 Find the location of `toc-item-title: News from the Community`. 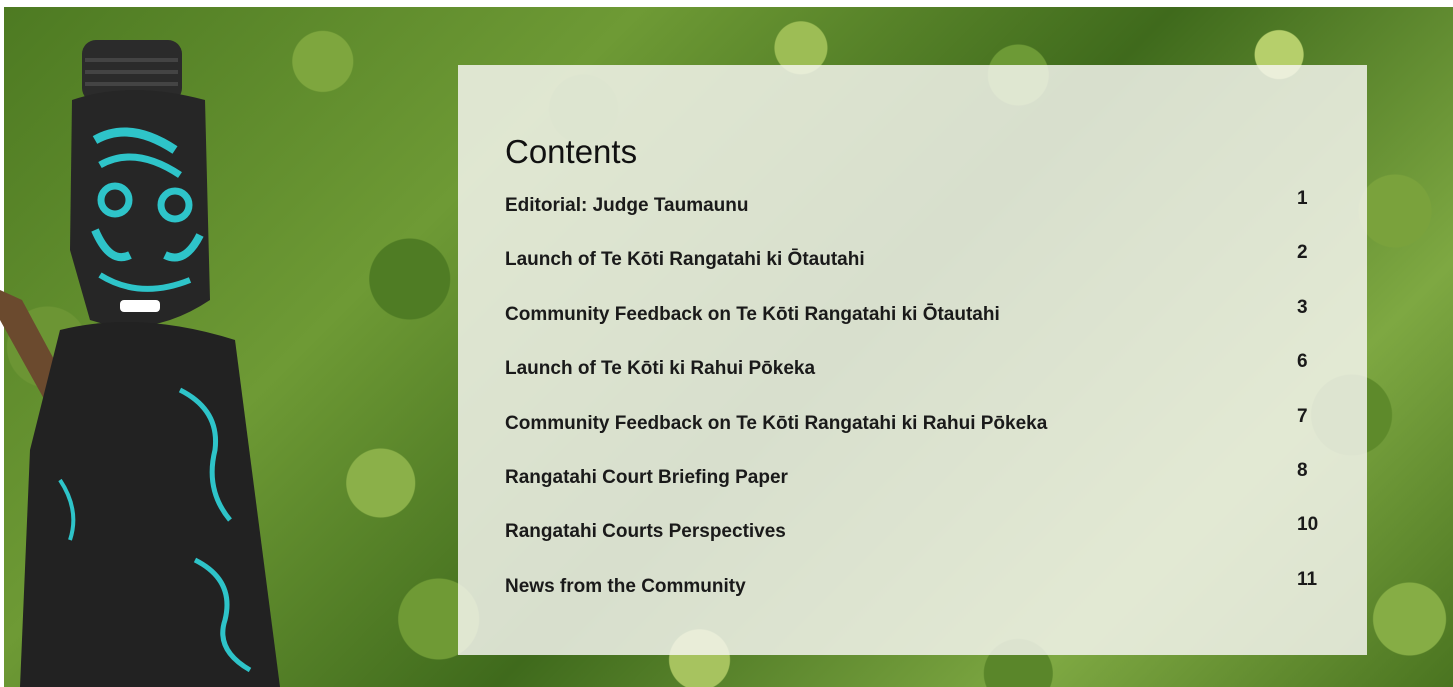

toc-item-title: News from the Community is located at coordinates (625, 586).